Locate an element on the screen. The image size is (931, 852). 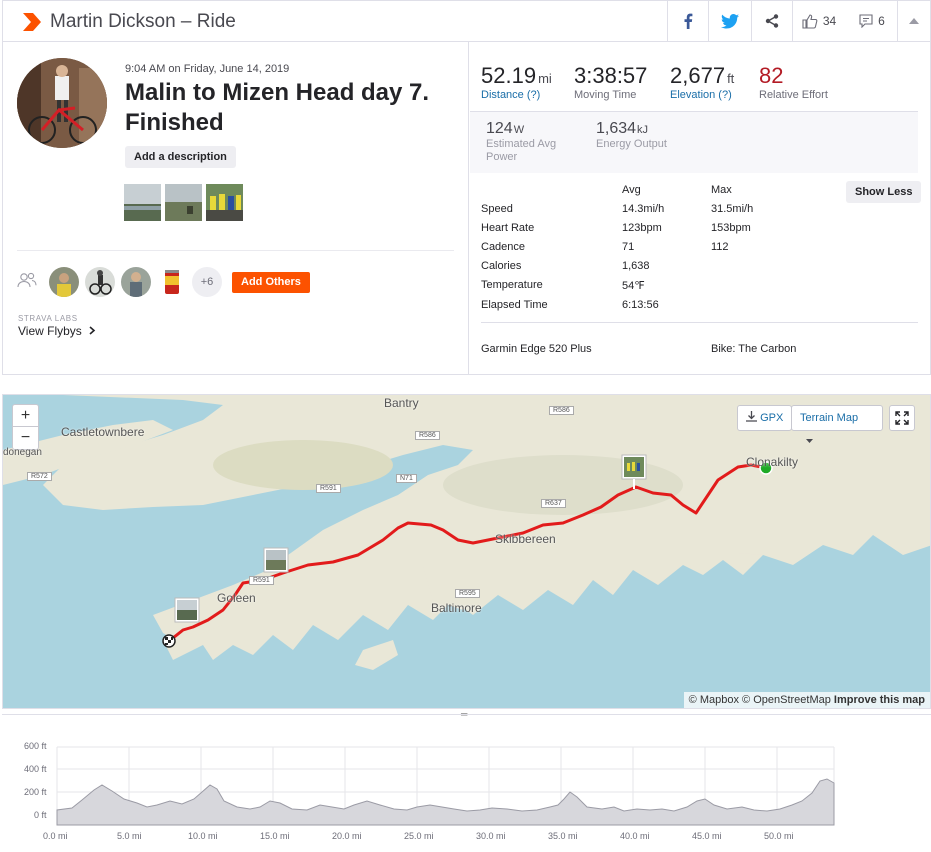
caret-up-icon is located at coordinates (914, 21).